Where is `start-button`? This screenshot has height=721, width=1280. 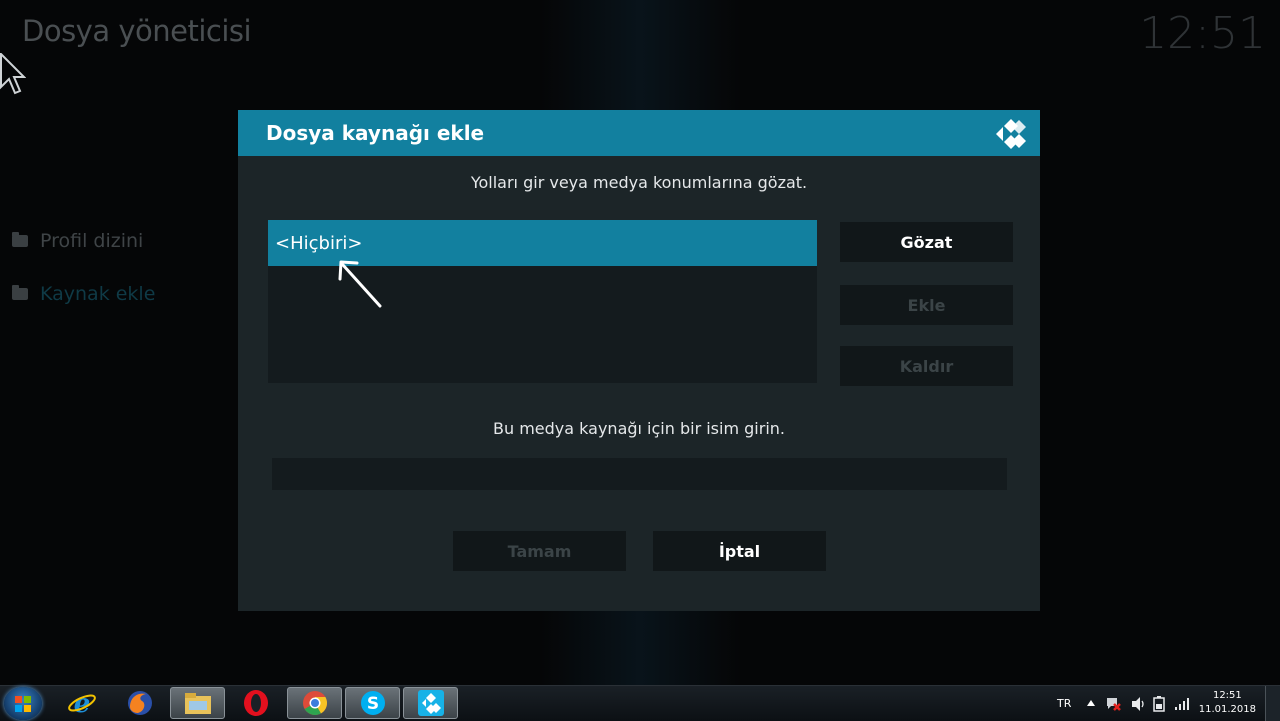 start-button is located at coordinates (23, 703).